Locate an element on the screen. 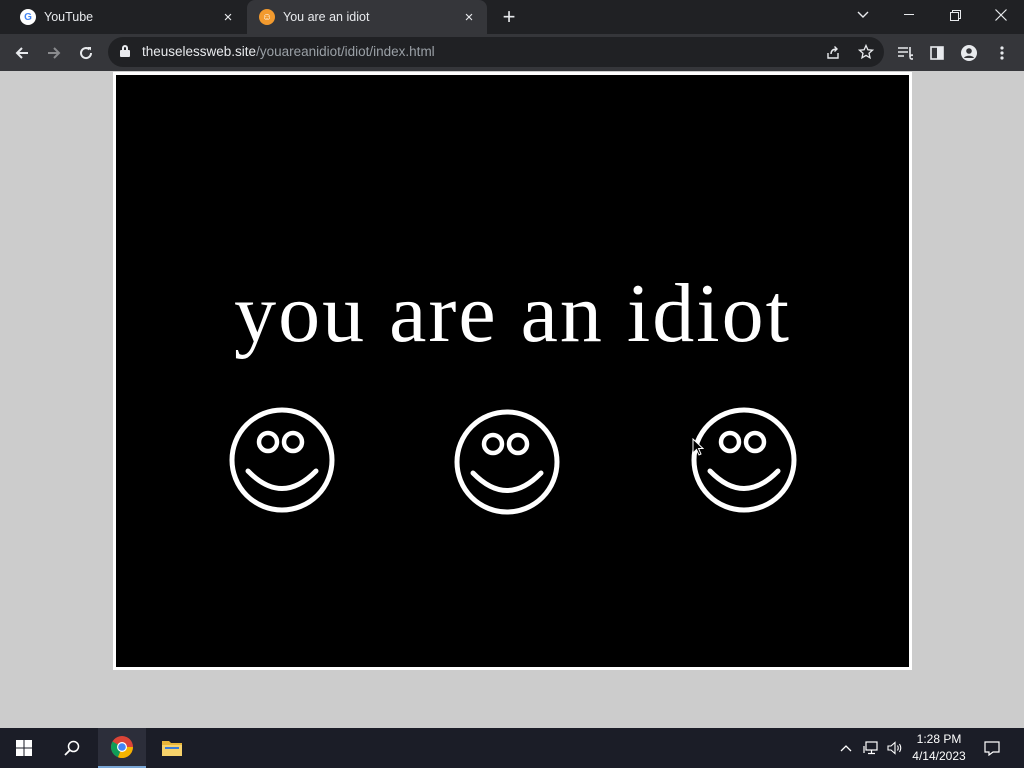 Image resolution: width=1024 pixels, height=768 pixels. idiot-site-icon: ☺ is located at coordinates (267, 17).